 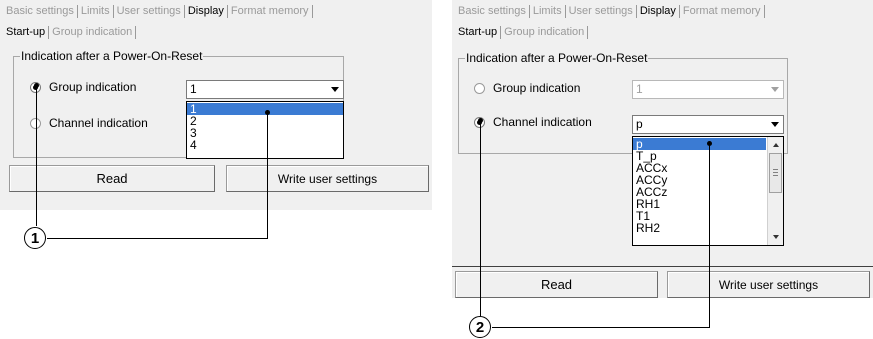 I want to click on callout-marker: 2, so click(x=480, y=327).